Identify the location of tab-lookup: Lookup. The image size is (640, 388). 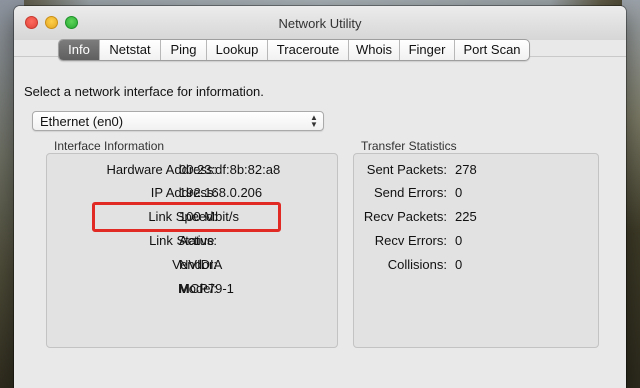
(236, 50).